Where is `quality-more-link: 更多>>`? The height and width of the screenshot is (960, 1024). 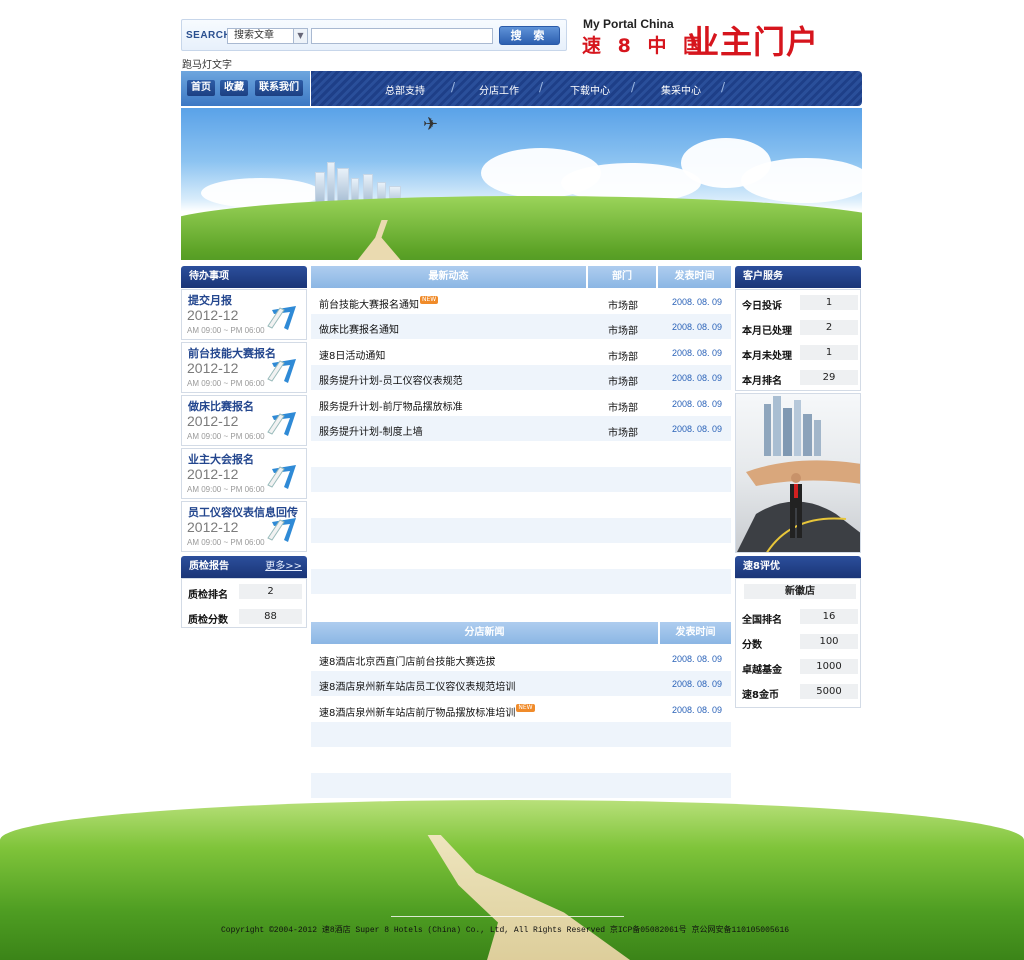
quality-more-link: 更多>> is located at coordinates (283, 567).